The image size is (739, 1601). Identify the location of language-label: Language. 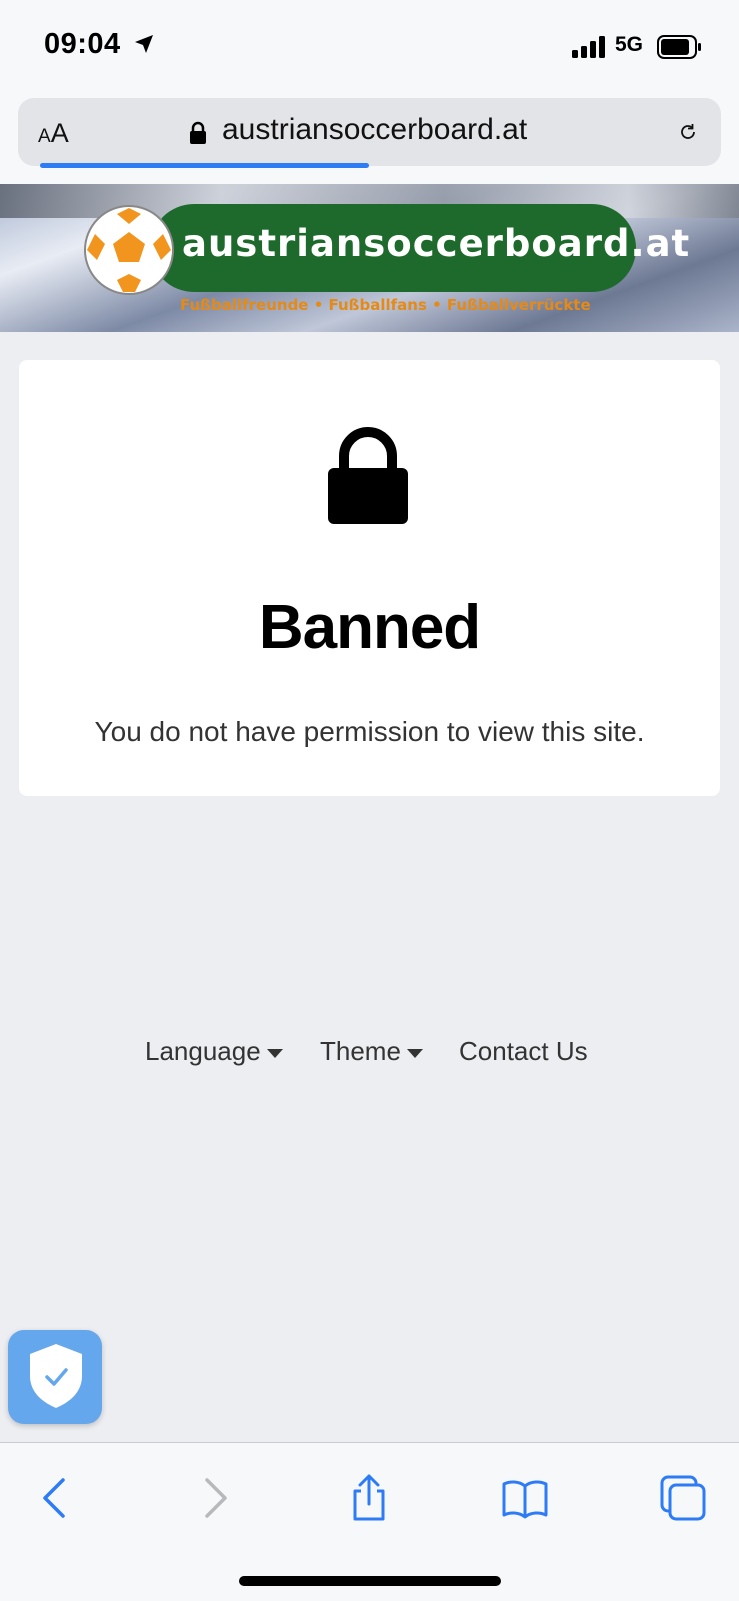
(203, 1051).